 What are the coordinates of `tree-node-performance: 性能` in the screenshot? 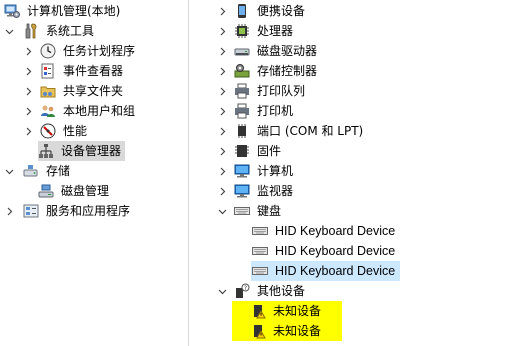 It's located at (55, 131).